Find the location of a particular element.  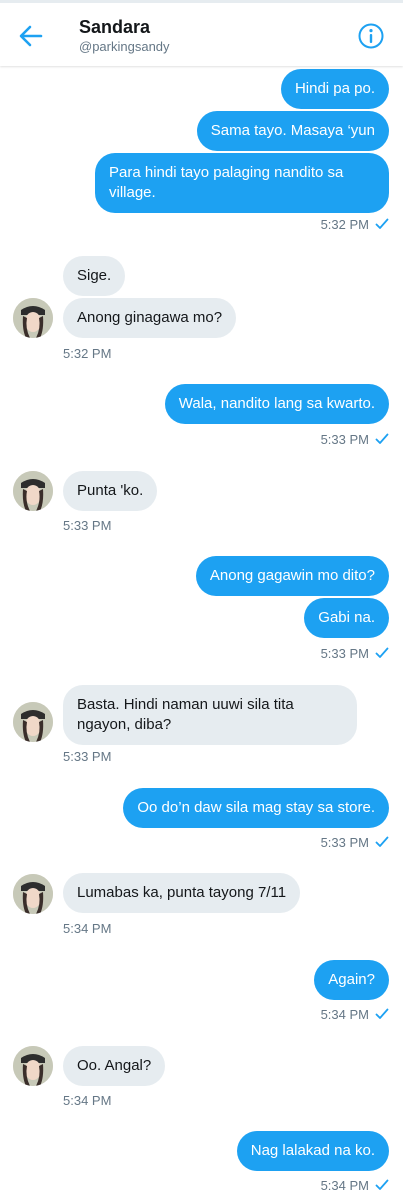

message-bubble-incoming: Oo. Angal? is located at coordinates (114, 1066).